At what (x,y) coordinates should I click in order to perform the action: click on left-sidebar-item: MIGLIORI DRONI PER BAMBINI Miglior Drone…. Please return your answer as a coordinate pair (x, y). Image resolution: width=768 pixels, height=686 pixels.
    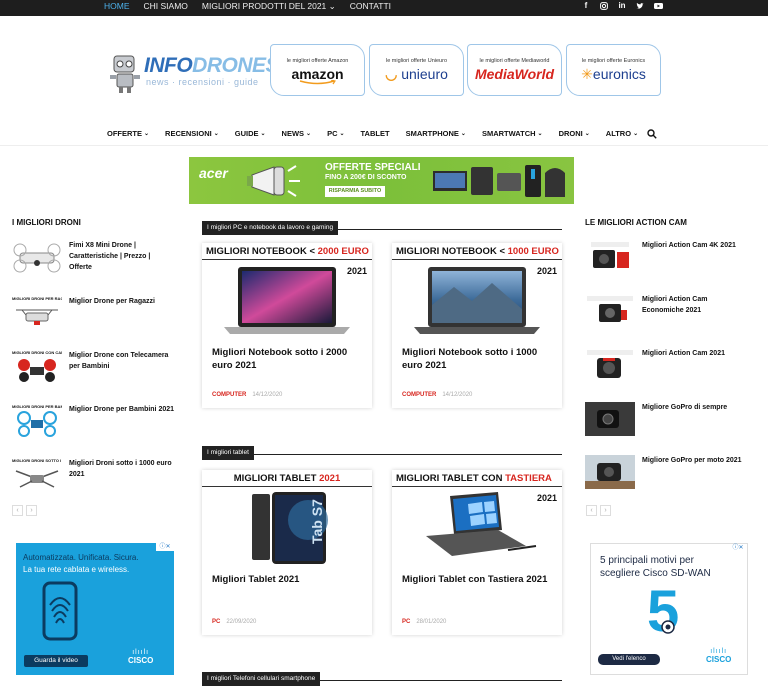
    Looking at the image, I should click on (95, 421).